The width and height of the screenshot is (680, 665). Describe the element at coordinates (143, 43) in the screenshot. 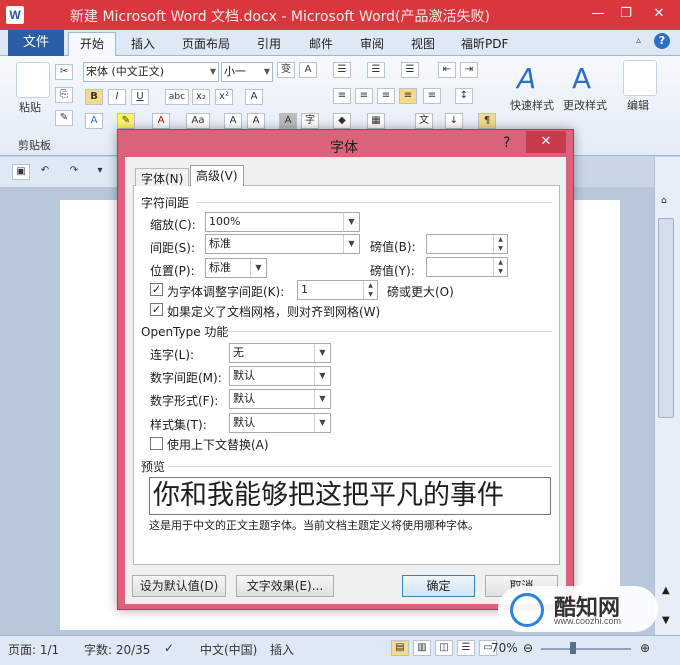

I see `tab-insert: 插入` at that location.